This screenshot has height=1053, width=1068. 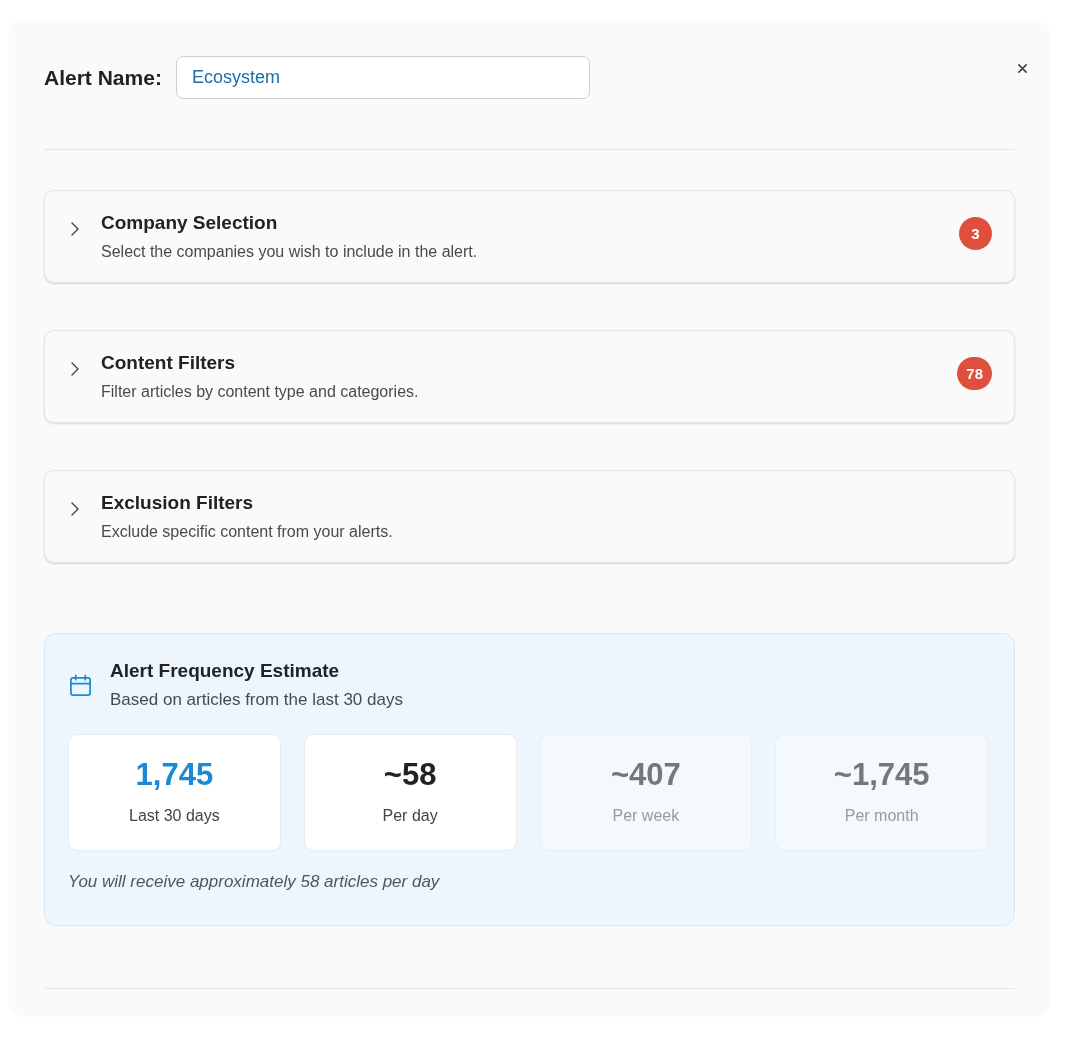 What do you see at coordinates (1022, 68) in the screenshot?
I see `close-icon` at bounding box center [1022, 68].